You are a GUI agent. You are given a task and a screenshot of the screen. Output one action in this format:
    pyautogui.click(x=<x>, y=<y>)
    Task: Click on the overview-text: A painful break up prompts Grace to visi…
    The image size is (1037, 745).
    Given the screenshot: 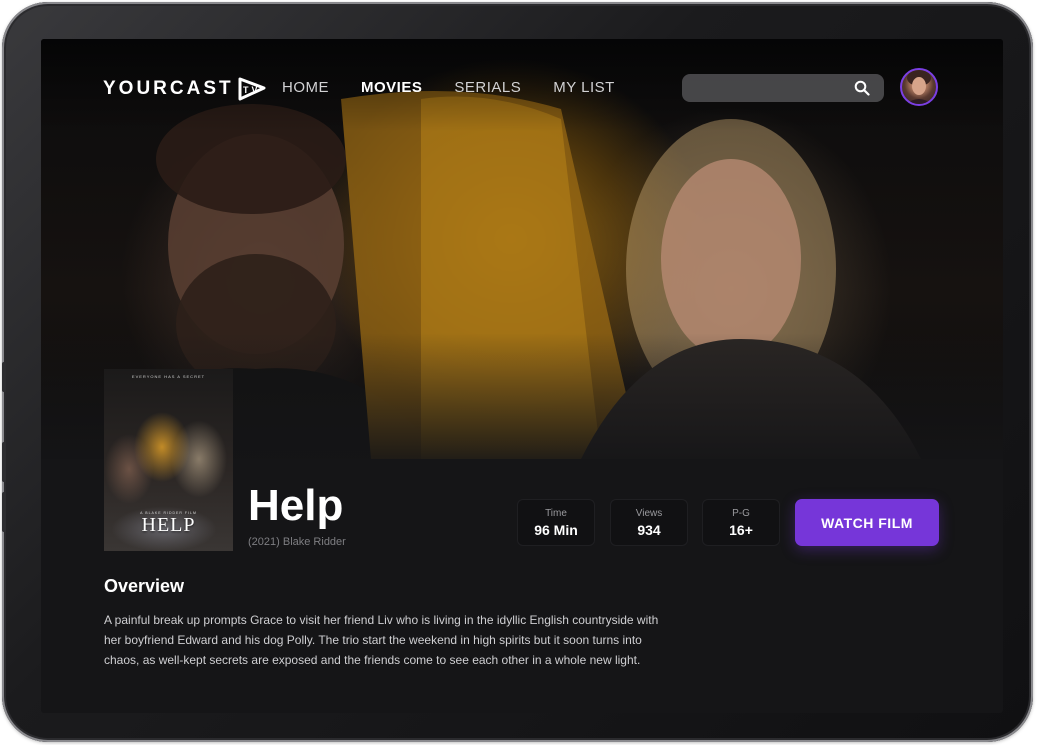 What is the action you would take?
    pyautogui.click(x=381, y=640)
    